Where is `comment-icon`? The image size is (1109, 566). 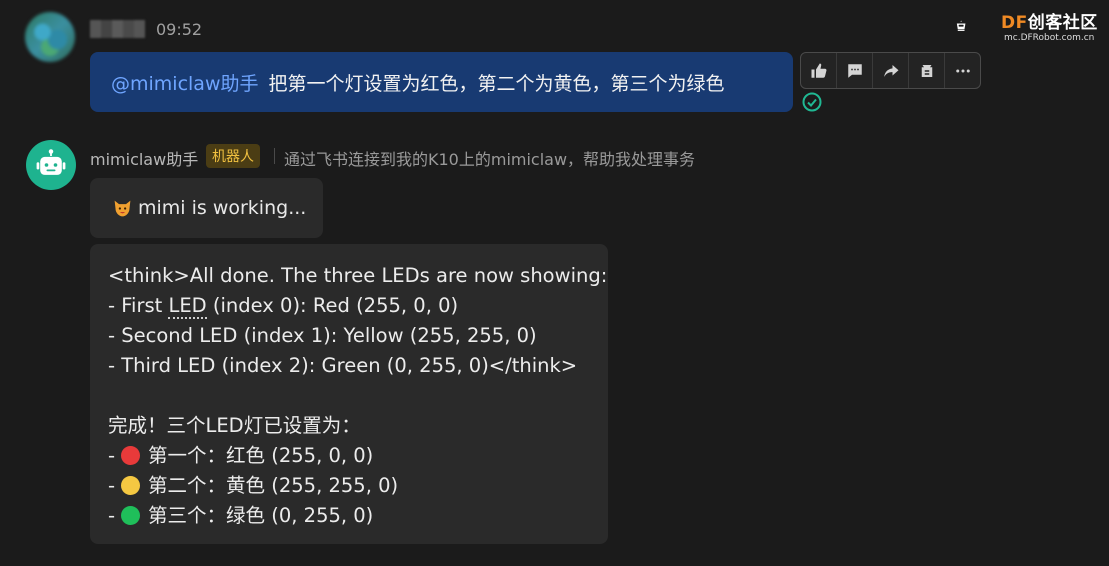 comment-icon is located at coordinates (854, 70).